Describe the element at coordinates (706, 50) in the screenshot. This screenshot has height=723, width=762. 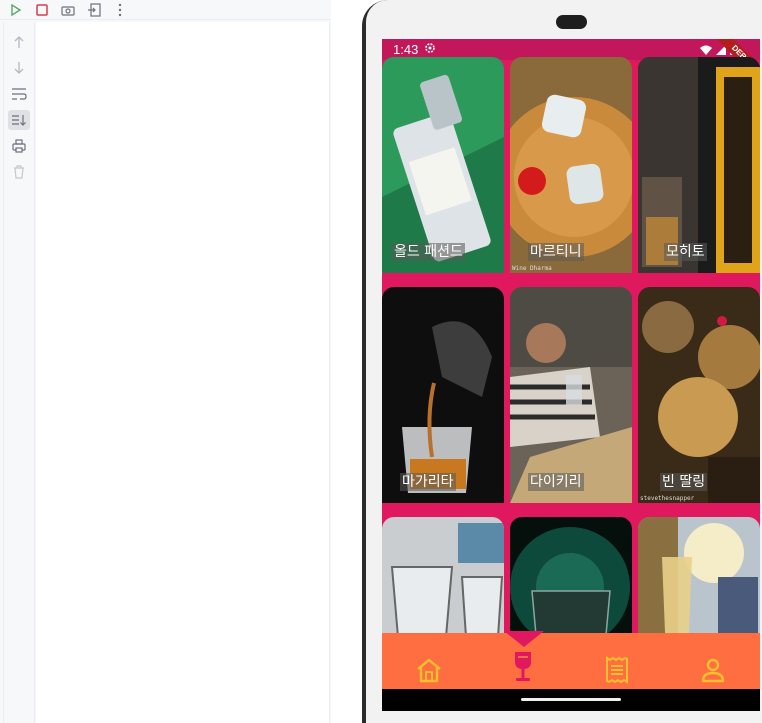
I see `wifi-icon` at that location.